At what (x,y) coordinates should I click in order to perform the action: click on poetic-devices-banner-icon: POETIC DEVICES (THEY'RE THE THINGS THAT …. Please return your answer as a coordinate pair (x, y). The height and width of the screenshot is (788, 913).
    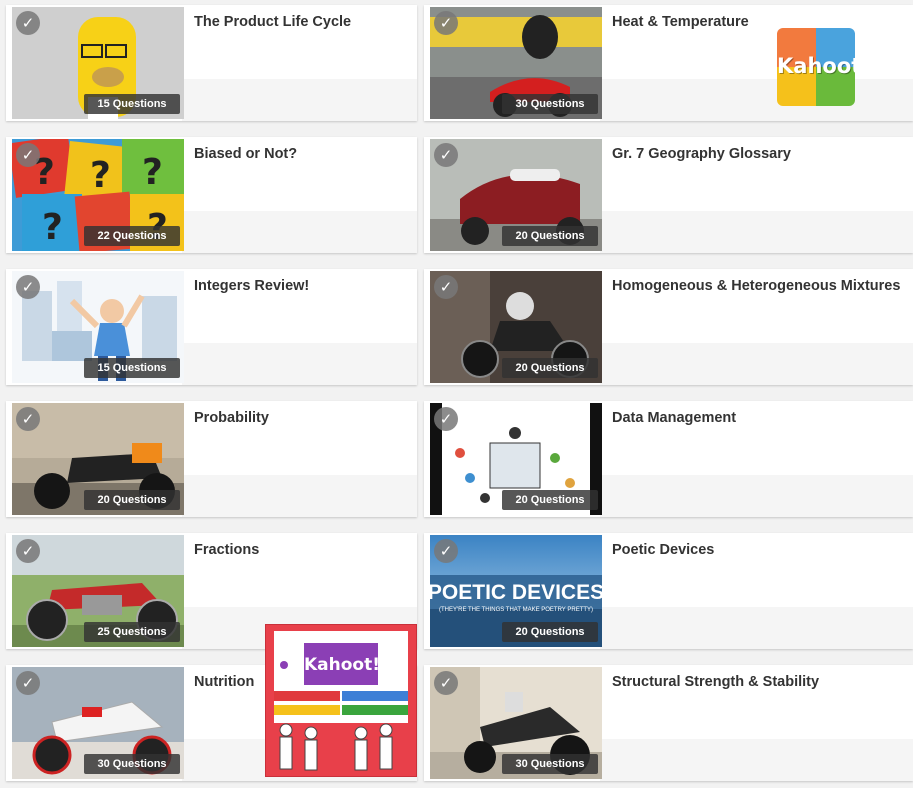
    Looking at the image, I should click on (516, 591).